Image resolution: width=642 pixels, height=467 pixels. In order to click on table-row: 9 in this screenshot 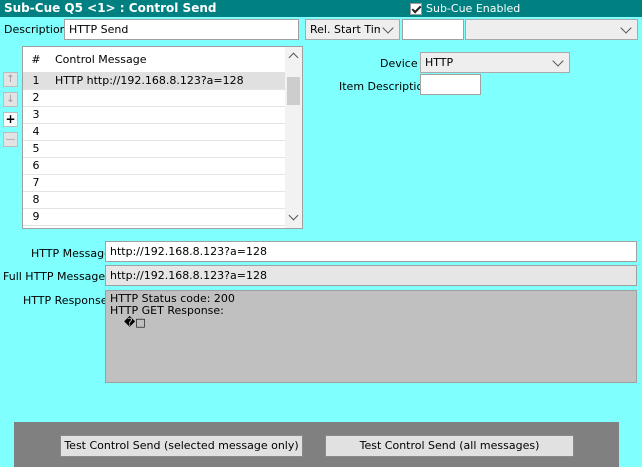, I will do `click(154, 217)`.